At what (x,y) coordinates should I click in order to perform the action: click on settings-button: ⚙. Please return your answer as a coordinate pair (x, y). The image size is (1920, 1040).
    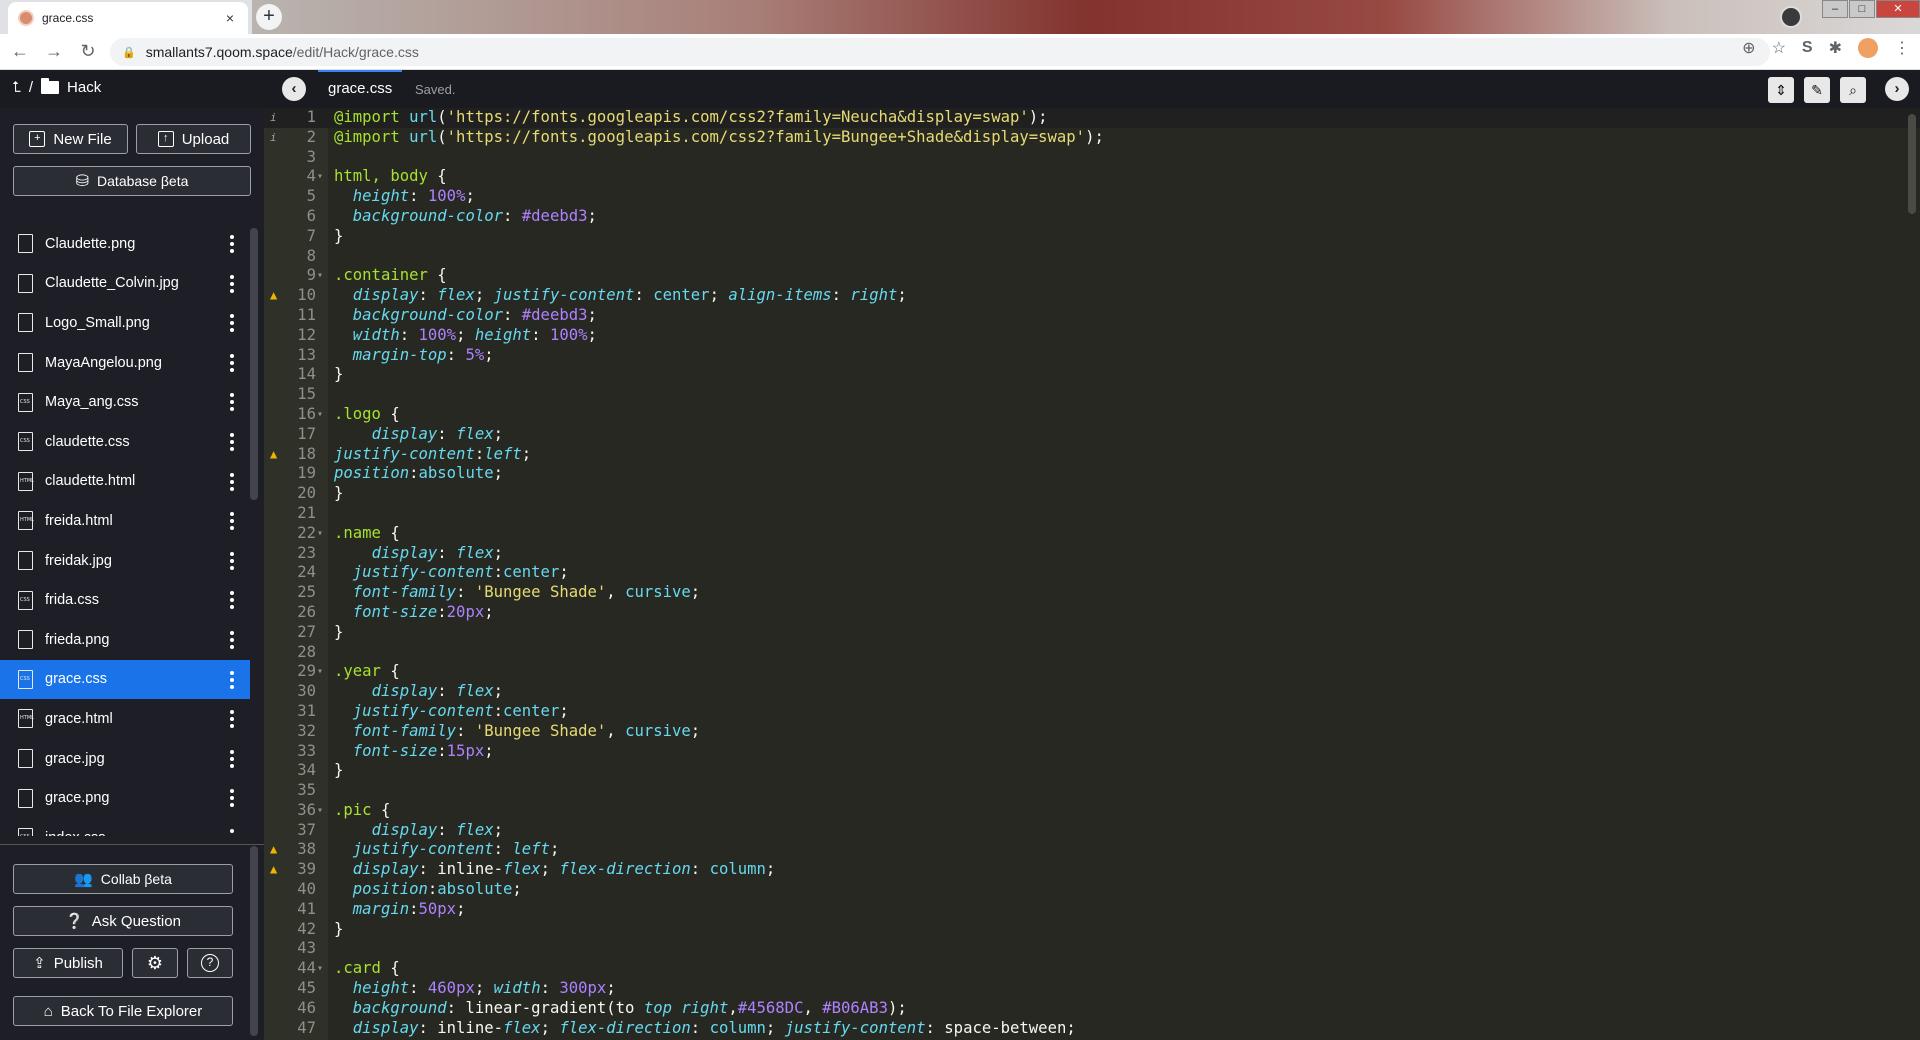
    Looking at the image, I should click on (155, 963).